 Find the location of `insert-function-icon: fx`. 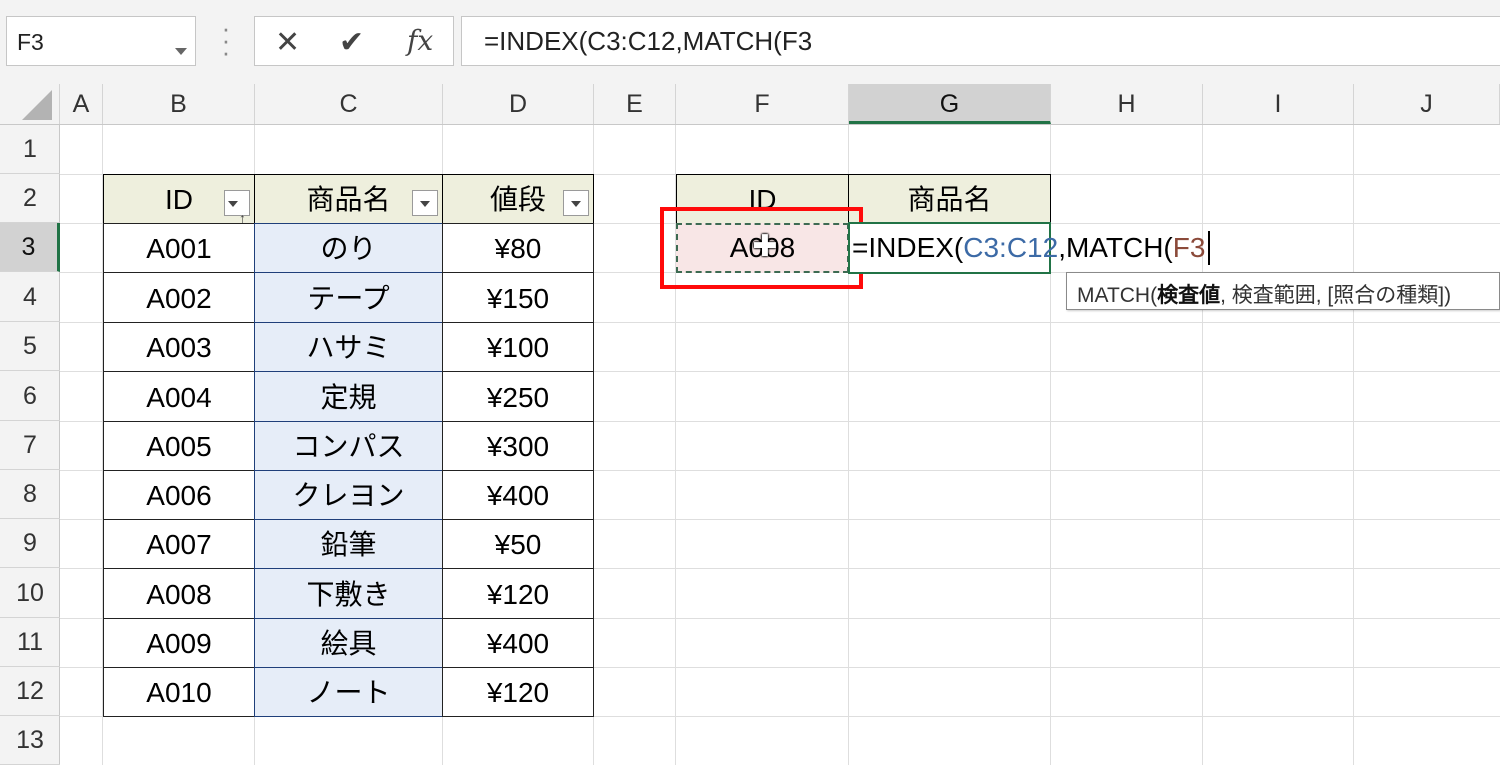

insert-function-icon: fx is located at coordinates (420, 40).